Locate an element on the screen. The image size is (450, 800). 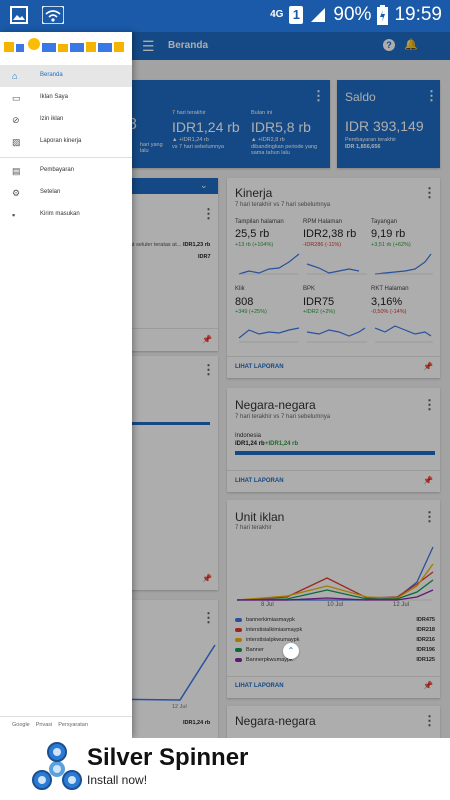
nav-label: Iklan Saya is located at coordinates (54, 97).